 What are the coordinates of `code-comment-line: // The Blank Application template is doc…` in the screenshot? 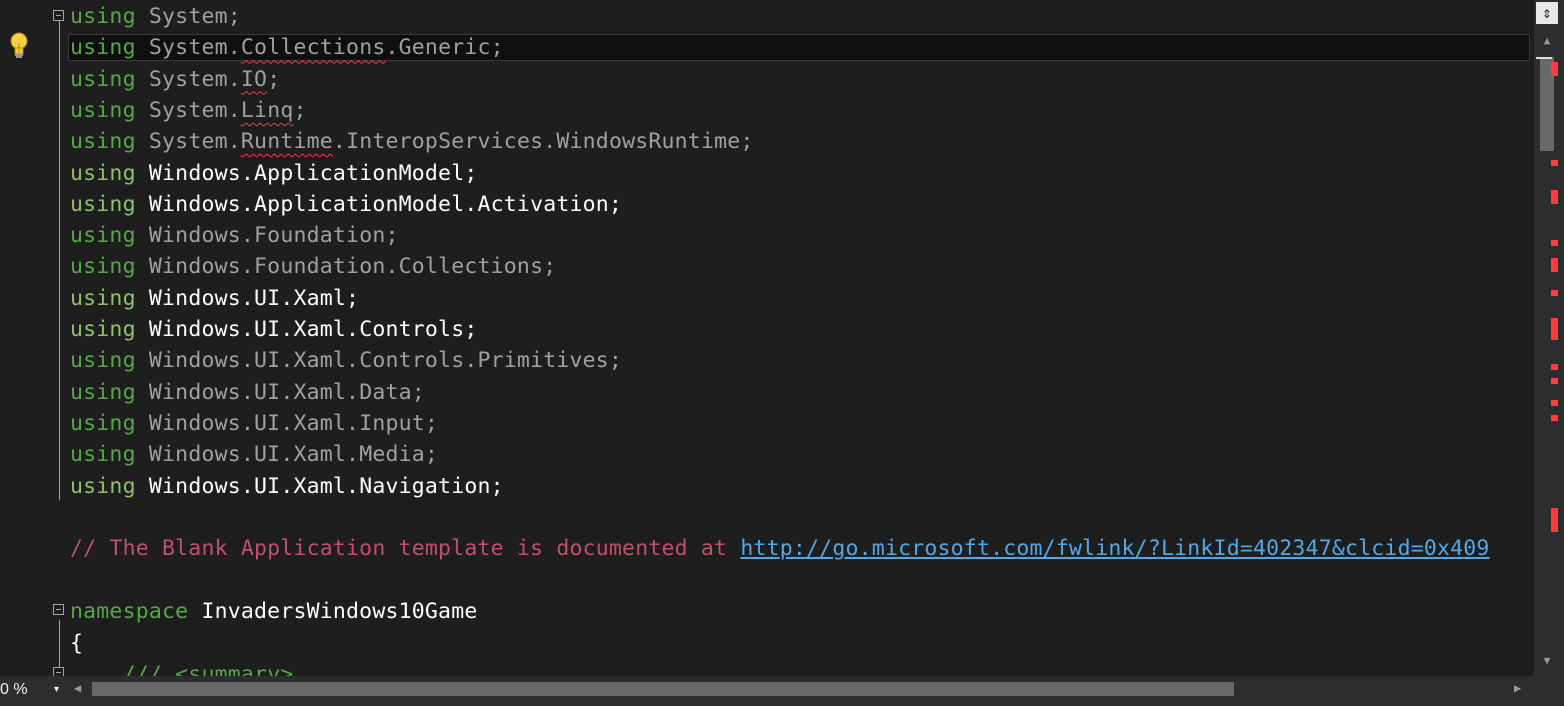 It's located at (780, 548).